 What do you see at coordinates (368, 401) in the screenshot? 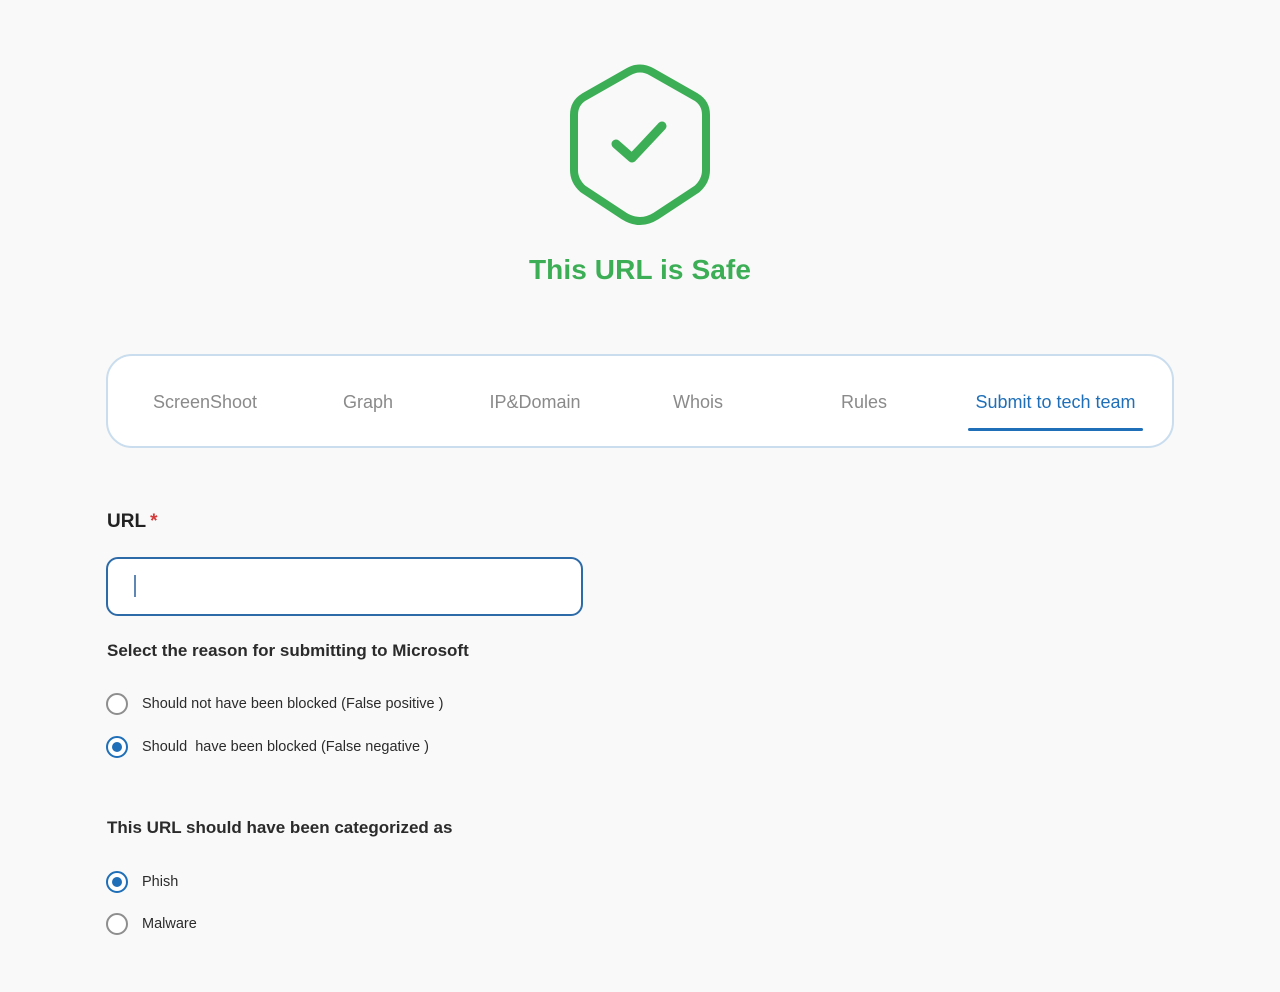
I see `tab-graph: Graph` at bounding box center [368, 401].